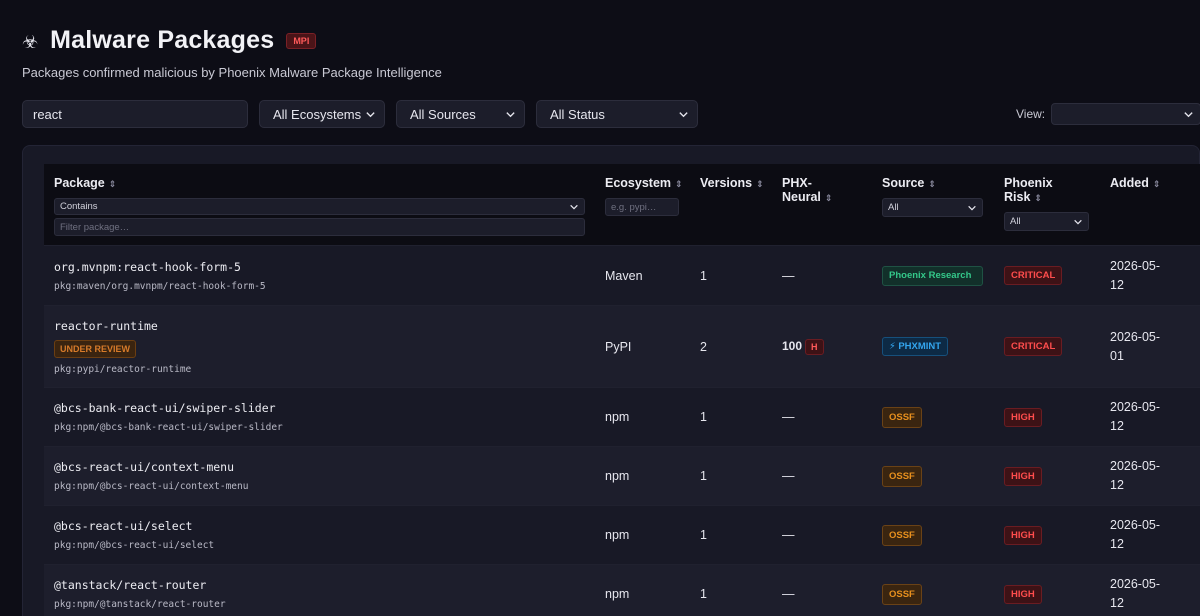 Image resolution: width=1200 pixels, height=616 pixels. I want to click on source-filter-select: All, so click(932, 207).